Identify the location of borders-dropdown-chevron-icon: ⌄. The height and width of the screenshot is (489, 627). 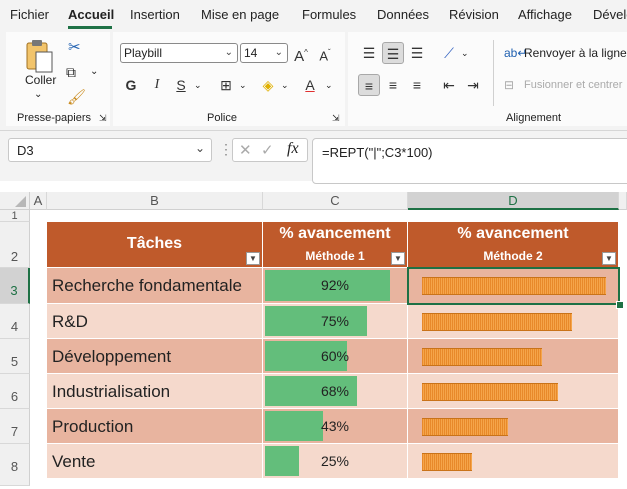
(243, 85).